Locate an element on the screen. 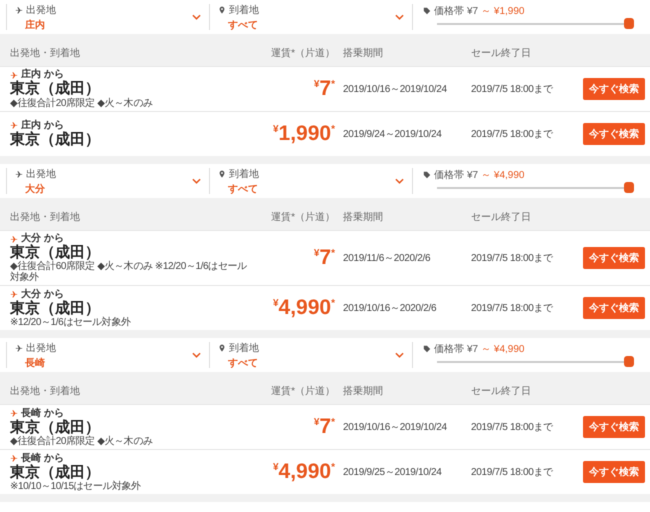  fare-price: $^{¥}$1,990$^{*}$ is located at coordinates (303, 134).